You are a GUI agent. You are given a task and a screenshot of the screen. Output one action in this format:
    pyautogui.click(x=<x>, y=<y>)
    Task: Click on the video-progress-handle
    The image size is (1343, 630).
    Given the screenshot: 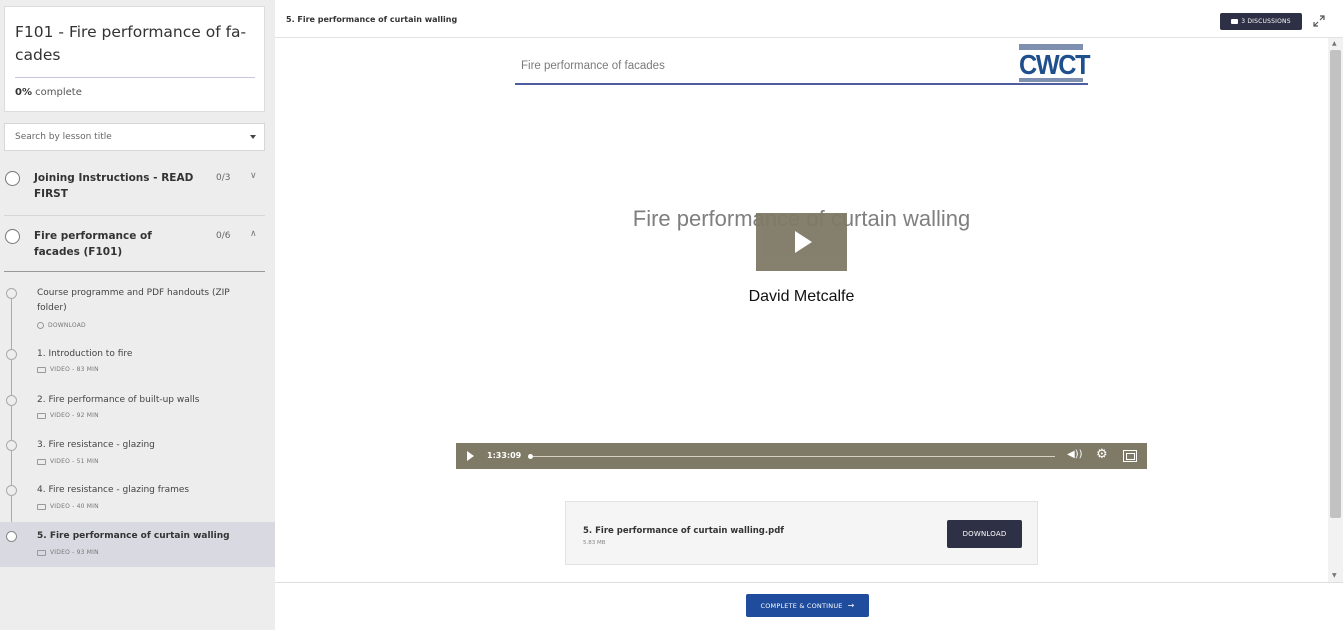 What is the action you would take?
    pyautogui.click(x=530, y=456)
    